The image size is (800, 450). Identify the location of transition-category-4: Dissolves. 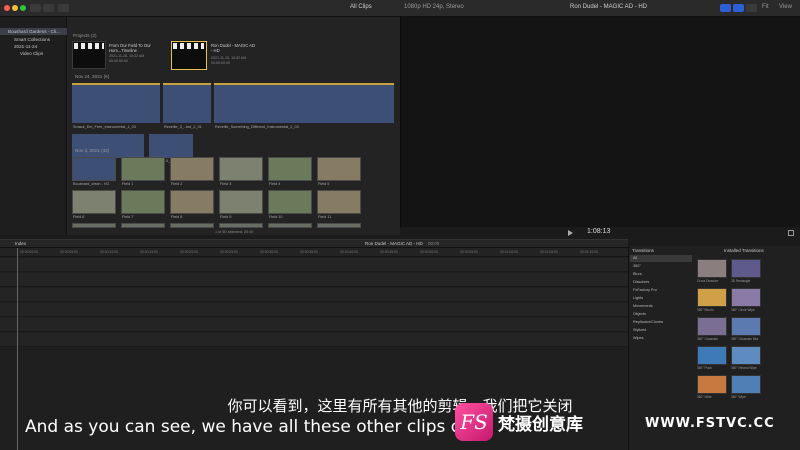
(661, 282).